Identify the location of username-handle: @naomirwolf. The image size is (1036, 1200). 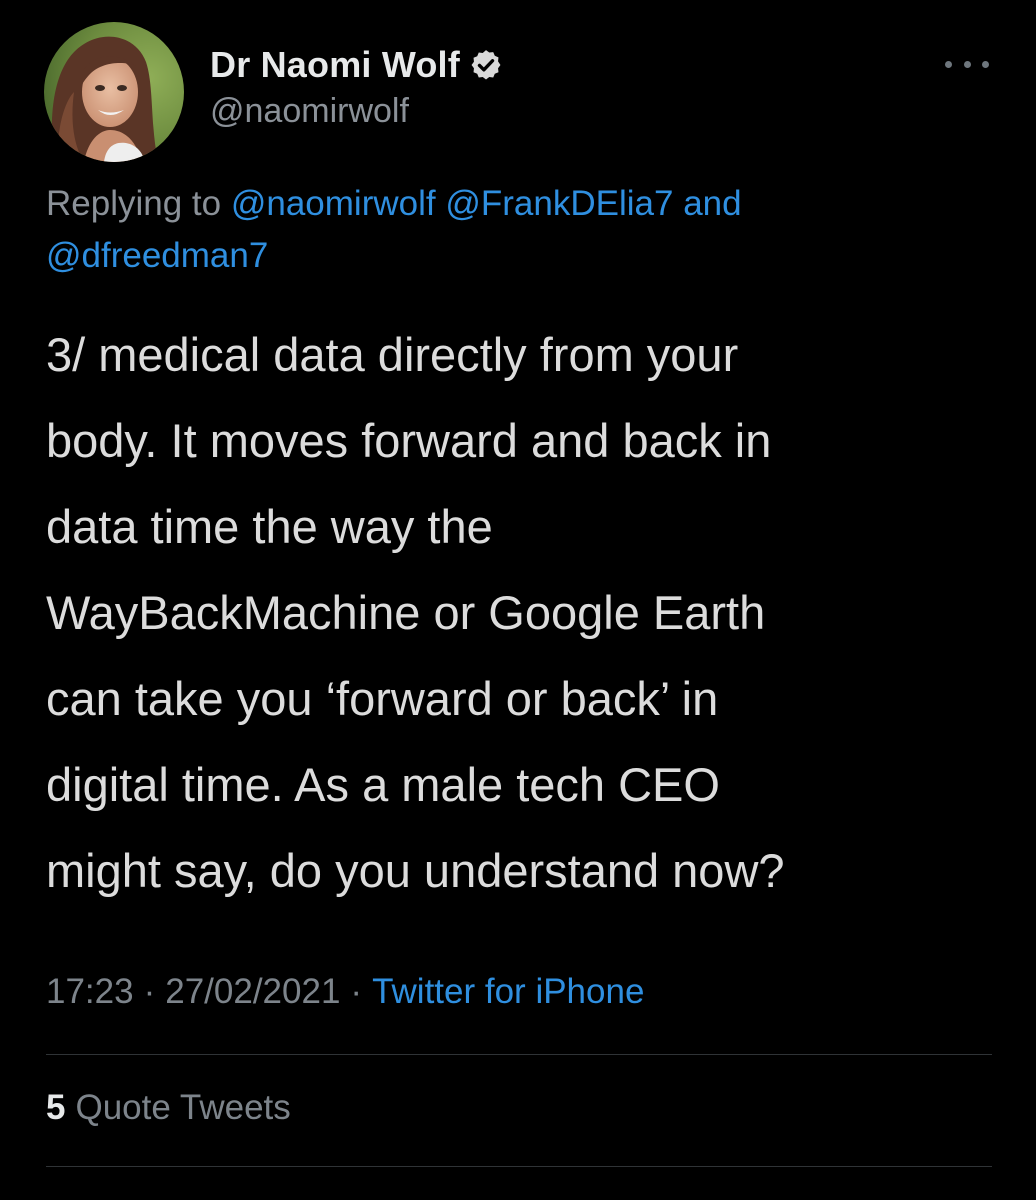
(356, 111).